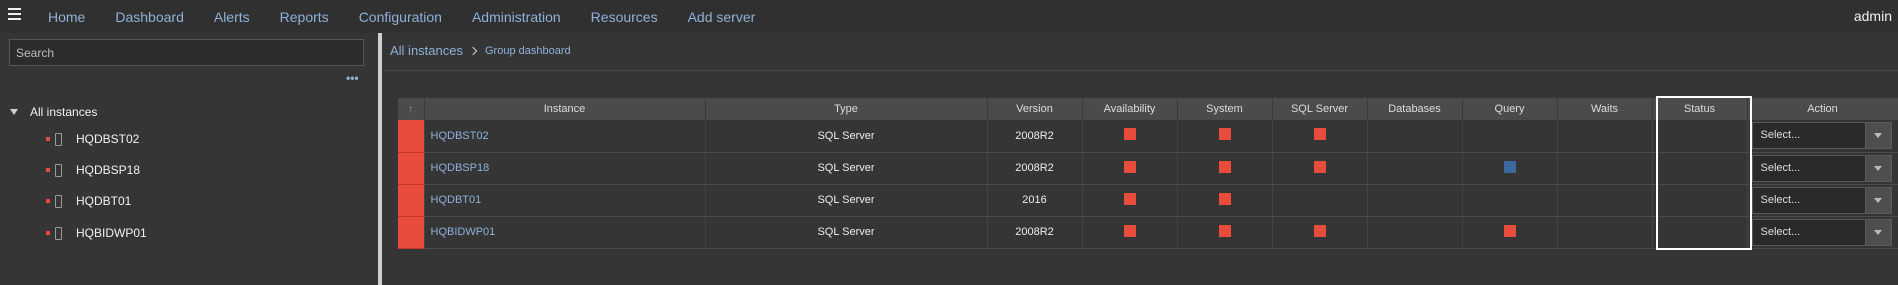 The image size is (1898, 285). I want to click on tree-item-instance: HQDBSP18, so click(93, 170).